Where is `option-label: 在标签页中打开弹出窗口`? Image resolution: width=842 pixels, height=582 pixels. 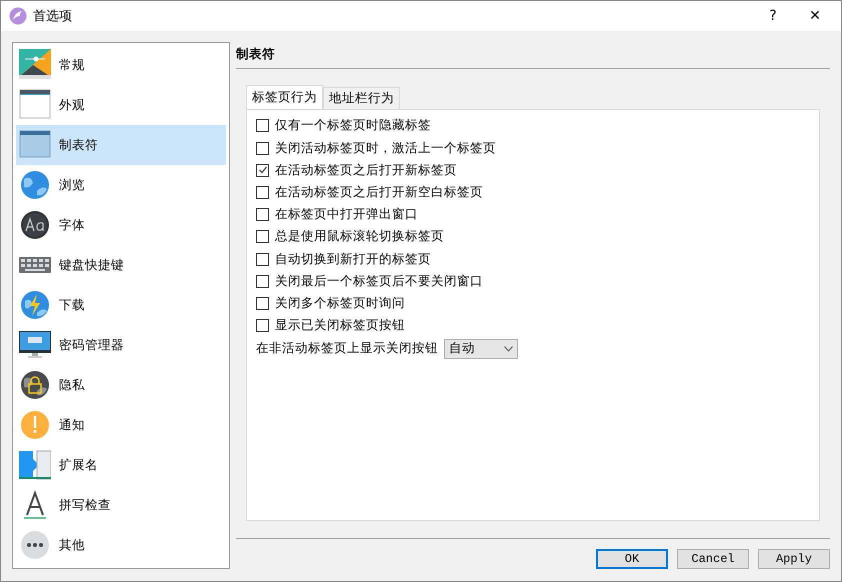 option-label: 在标签页中打开弹出窗口 is located at coordinates (346, 215).